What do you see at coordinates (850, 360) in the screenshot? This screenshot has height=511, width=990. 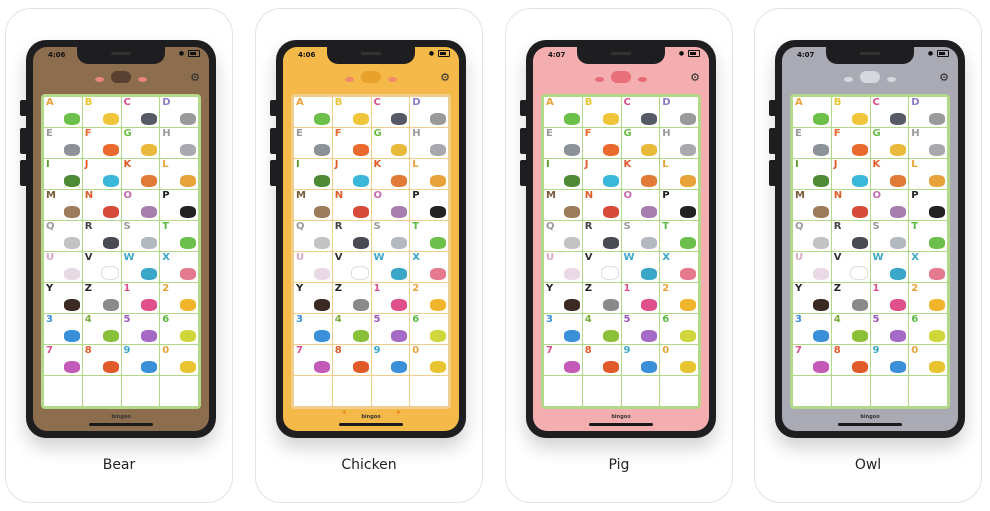 I see `bingo-tile: 8` at bounding box center [850, 360].